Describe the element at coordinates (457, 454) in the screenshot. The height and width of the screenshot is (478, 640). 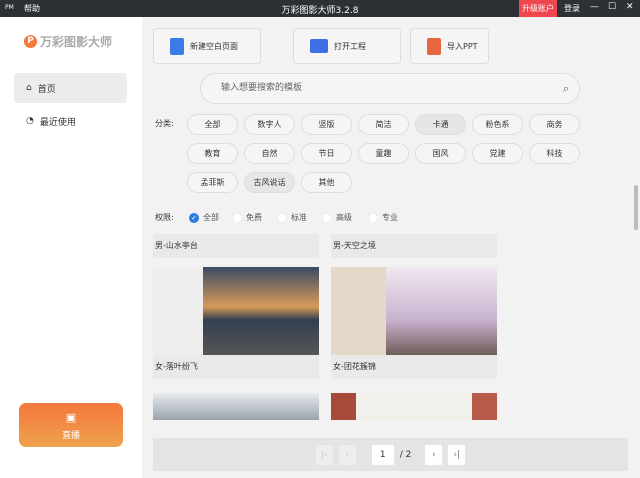
I see `last-page-button: ›|` at that location.